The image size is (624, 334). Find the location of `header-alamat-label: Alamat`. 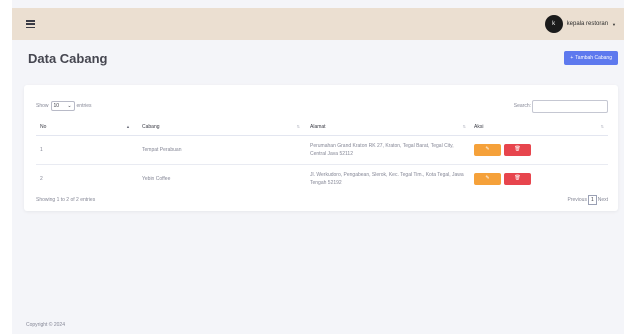

header-alamat-label: Alamat is located at coordinates (318, 126).